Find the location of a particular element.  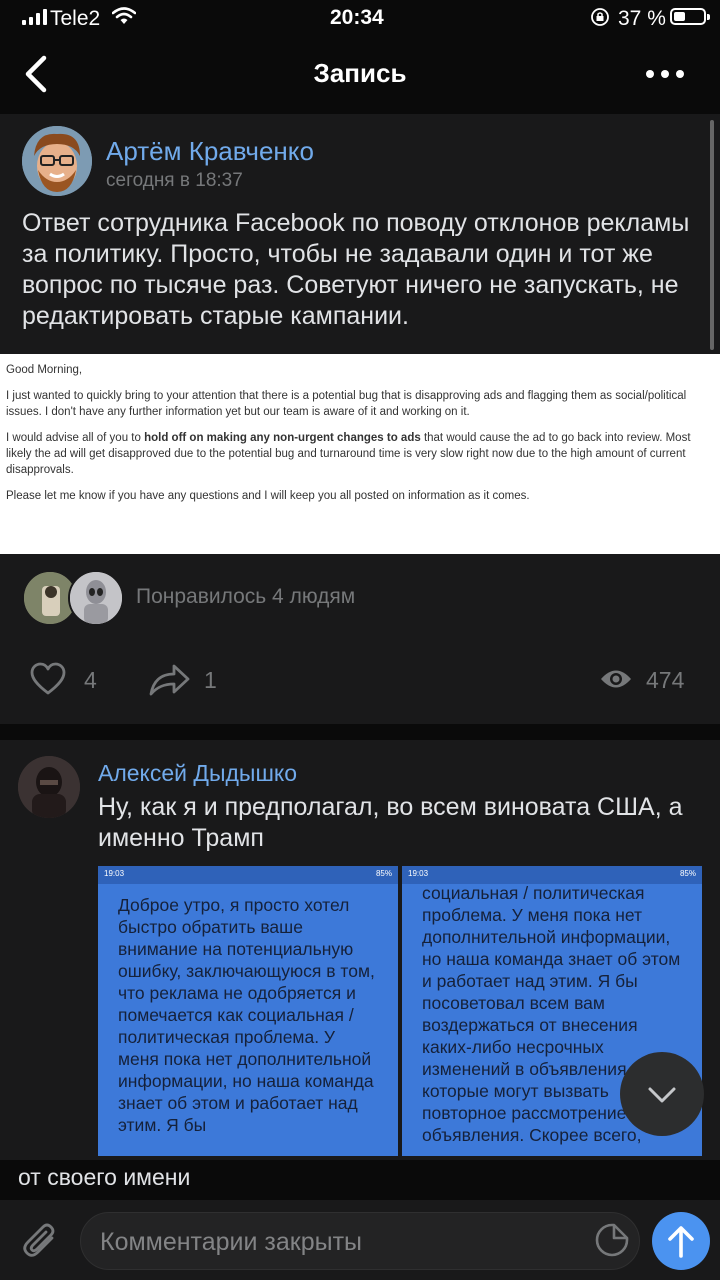

scroll-down-button is located at coordinates (662, 1094).